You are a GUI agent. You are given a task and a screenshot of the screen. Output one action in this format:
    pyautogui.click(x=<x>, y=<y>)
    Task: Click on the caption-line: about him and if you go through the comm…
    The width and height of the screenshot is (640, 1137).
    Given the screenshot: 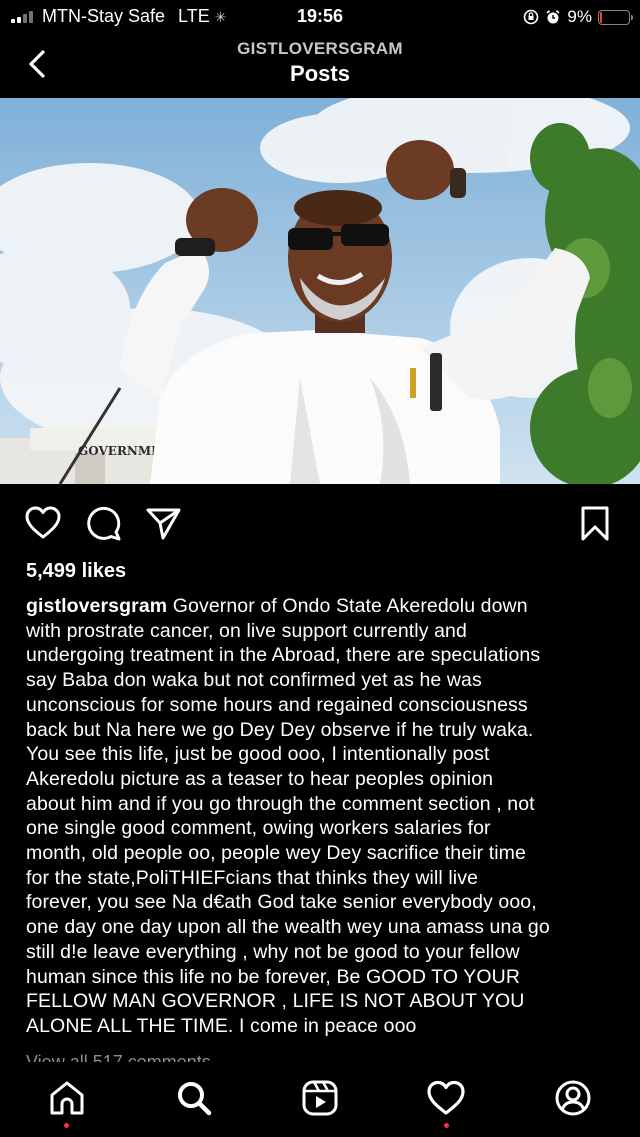 What is the action you would take?
    pyautogui.click(x=280, y=803)
    